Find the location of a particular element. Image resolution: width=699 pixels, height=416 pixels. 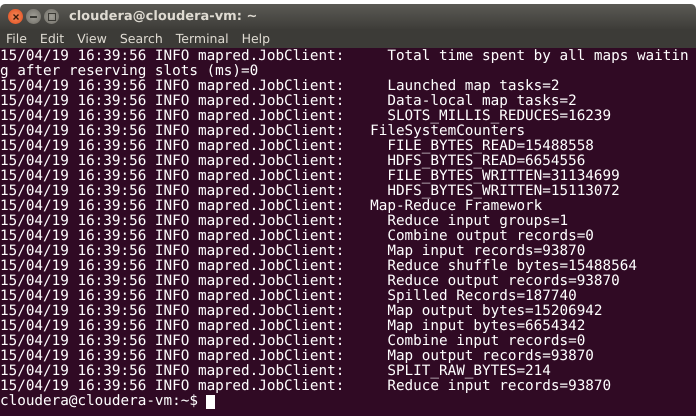

terminal-line: g after reserving slots (ms)=0 is located at coordinates (130, 71).